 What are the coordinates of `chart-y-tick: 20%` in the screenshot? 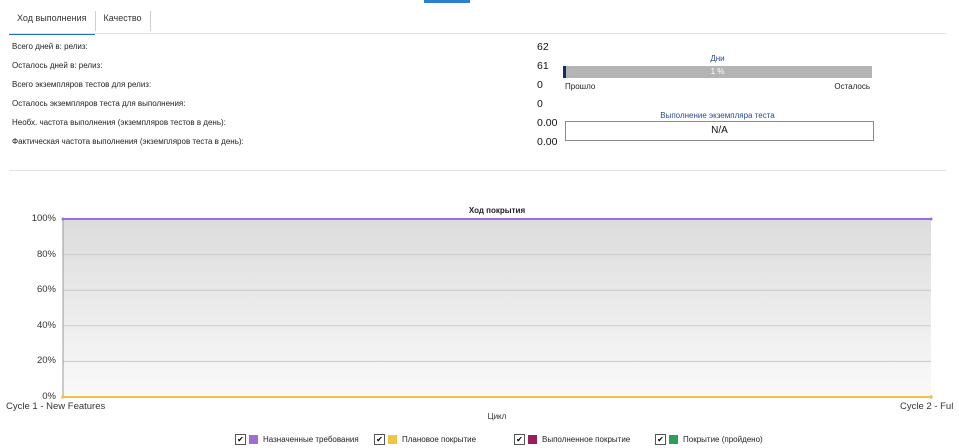 It's located at (46, 361).